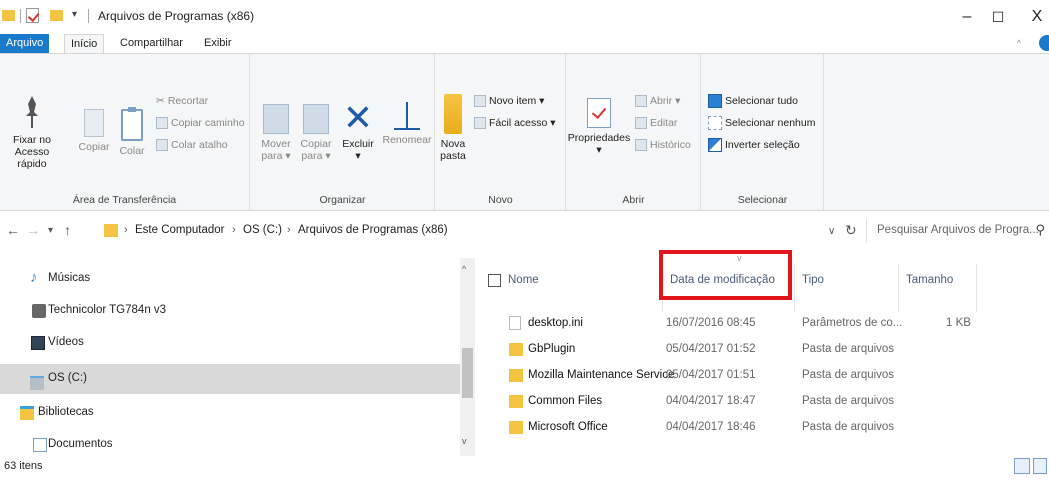 Image resolution: width=1049 pixels, height=481 pixels. Describe the element at coordinates (180, 230) in the screenshot. I see `breadcrumb-este-computador: Este Computador` at that location.